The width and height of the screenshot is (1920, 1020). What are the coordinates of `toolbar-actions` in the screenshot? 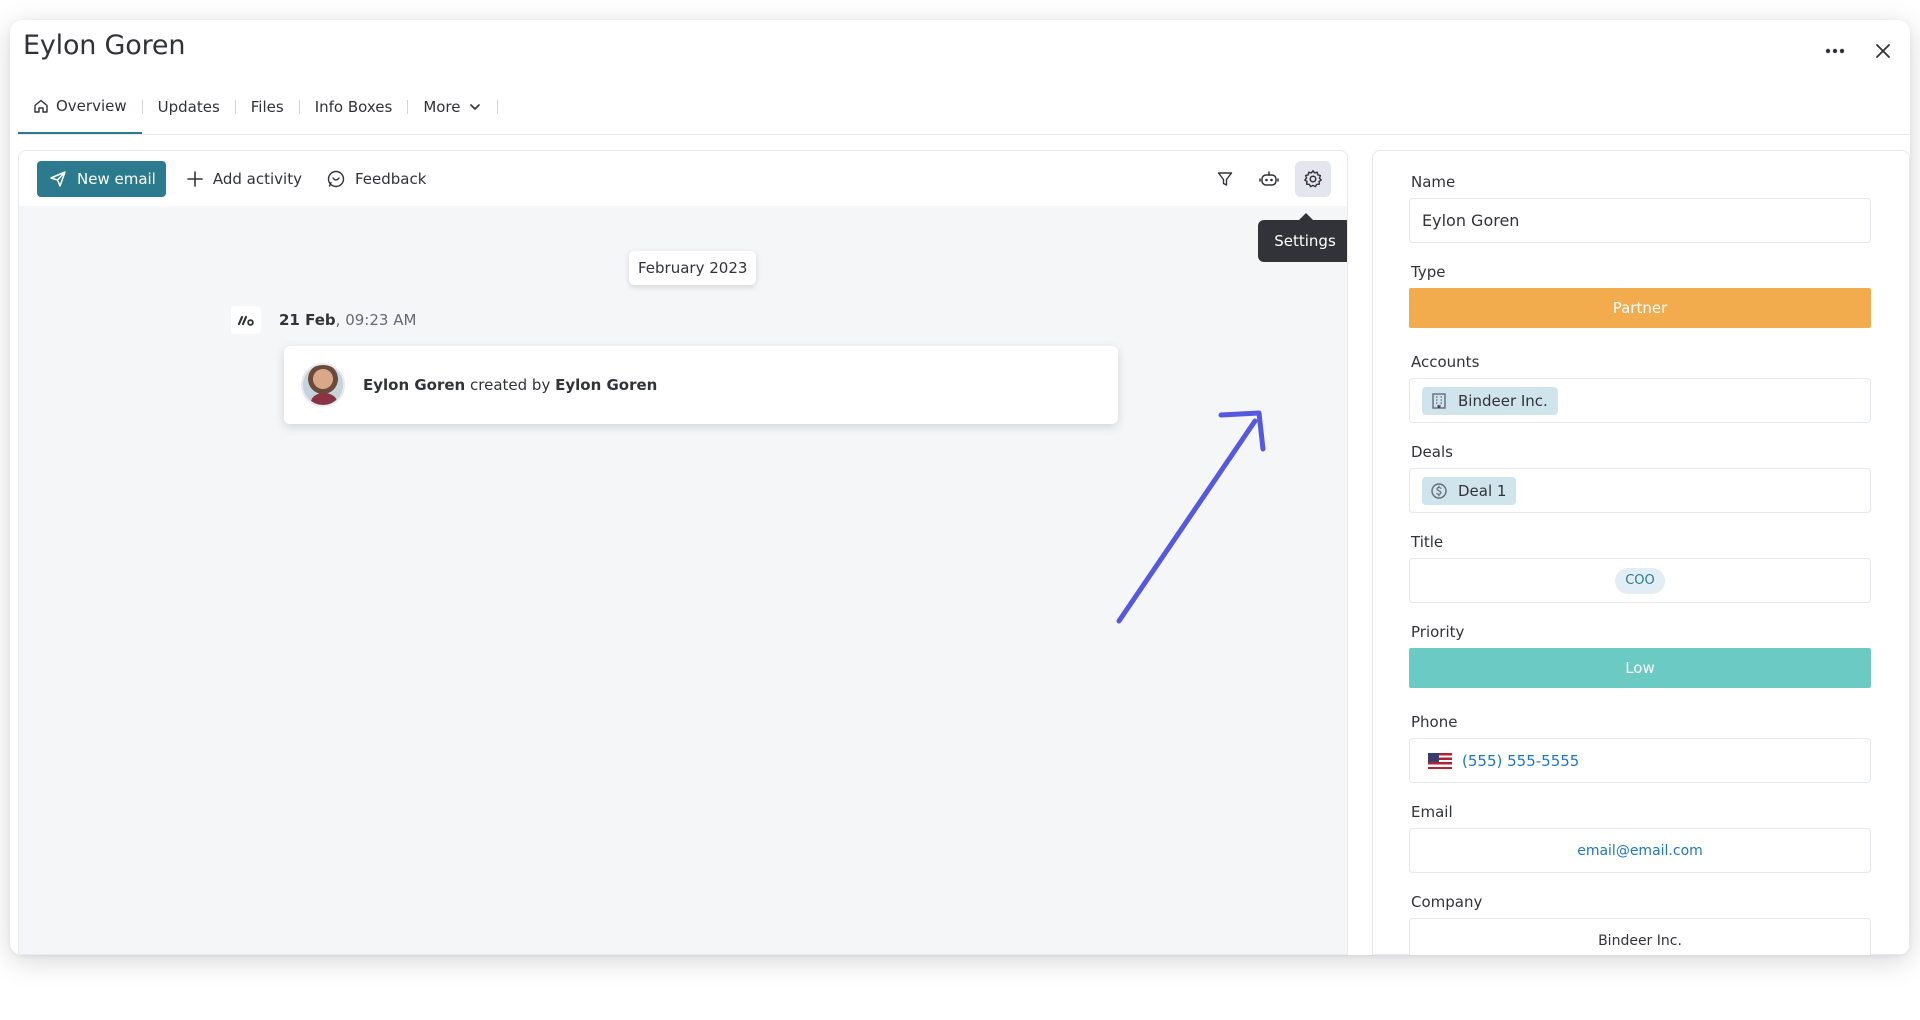 It's located at (1269, 179).